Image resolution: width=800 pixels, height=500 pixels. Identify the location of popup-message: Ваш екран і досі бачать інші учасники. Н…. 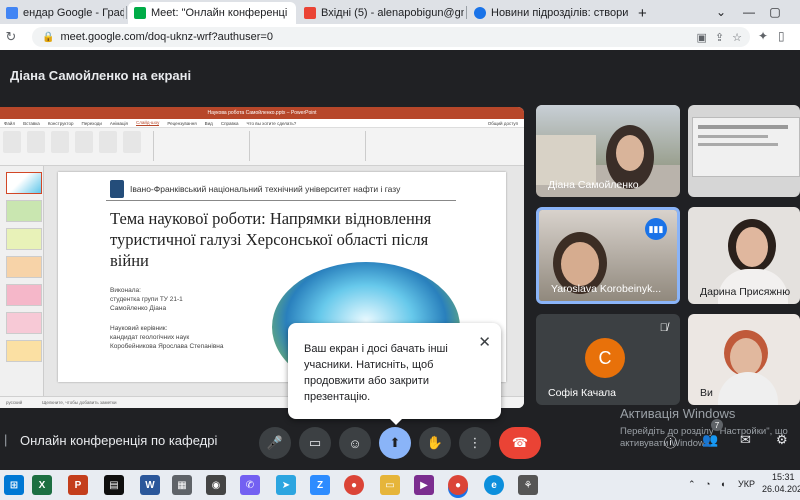
(376, 373).